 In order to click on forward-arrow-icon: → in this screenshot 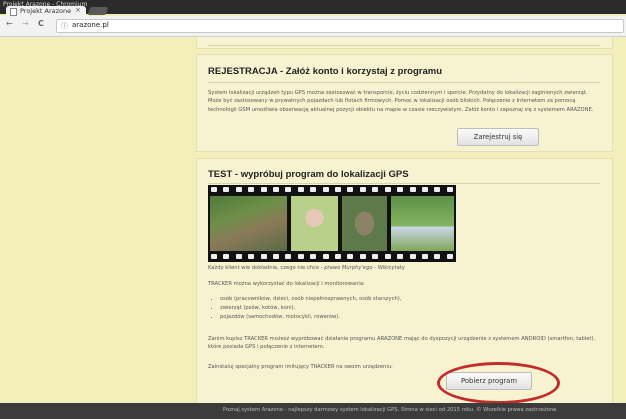, I will do `click(25, 23)`.